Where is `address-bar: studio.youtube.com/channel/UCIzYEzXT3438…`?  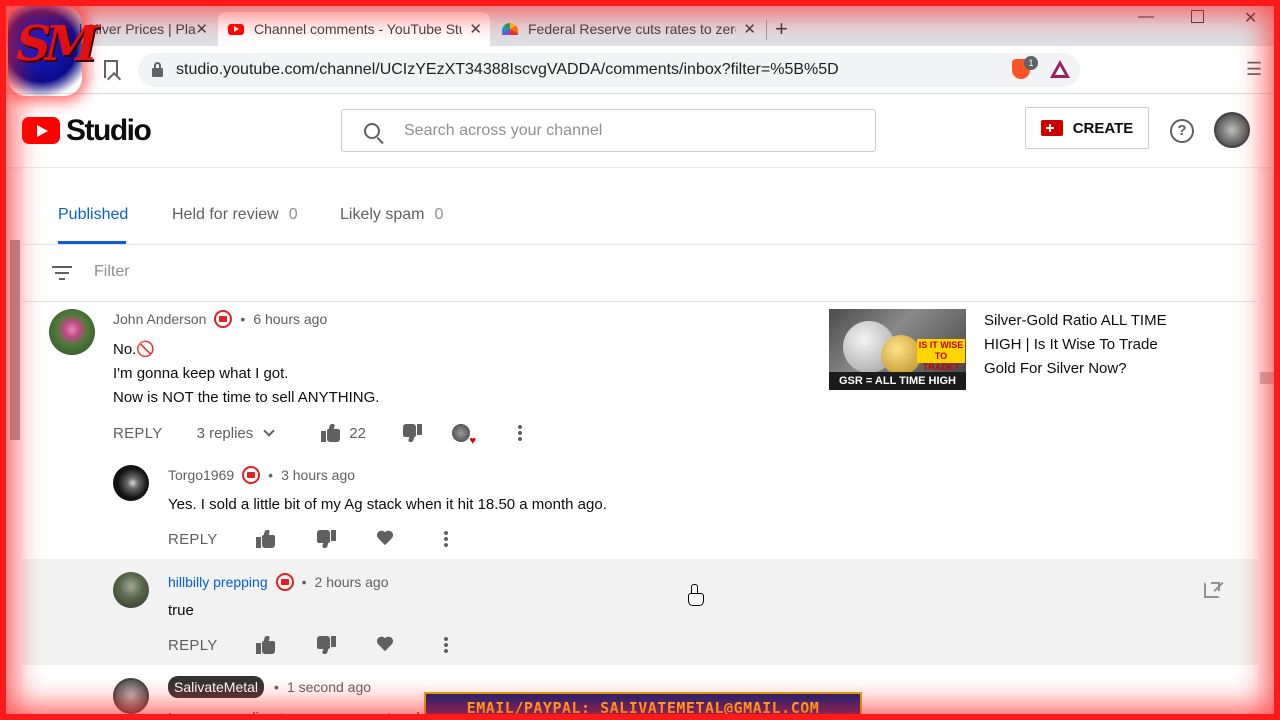
address-bar: studio.youtube.com/channel/UCIzYEzXT3438… is located at coordinates (609, 70).